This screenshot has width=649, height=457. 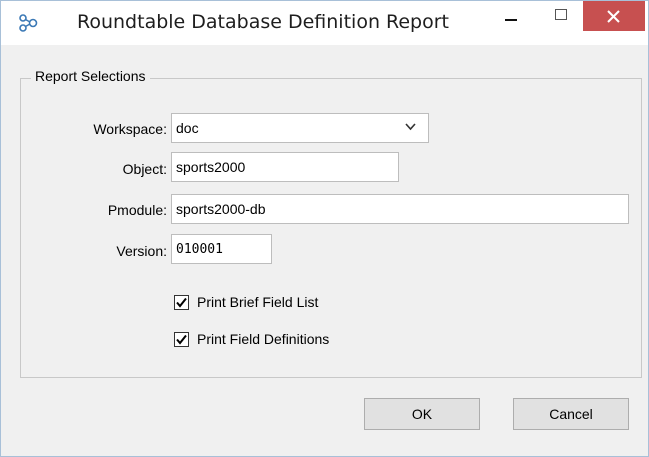 I want to click on cancel-button: Cancel, so click(x=571, y=414).